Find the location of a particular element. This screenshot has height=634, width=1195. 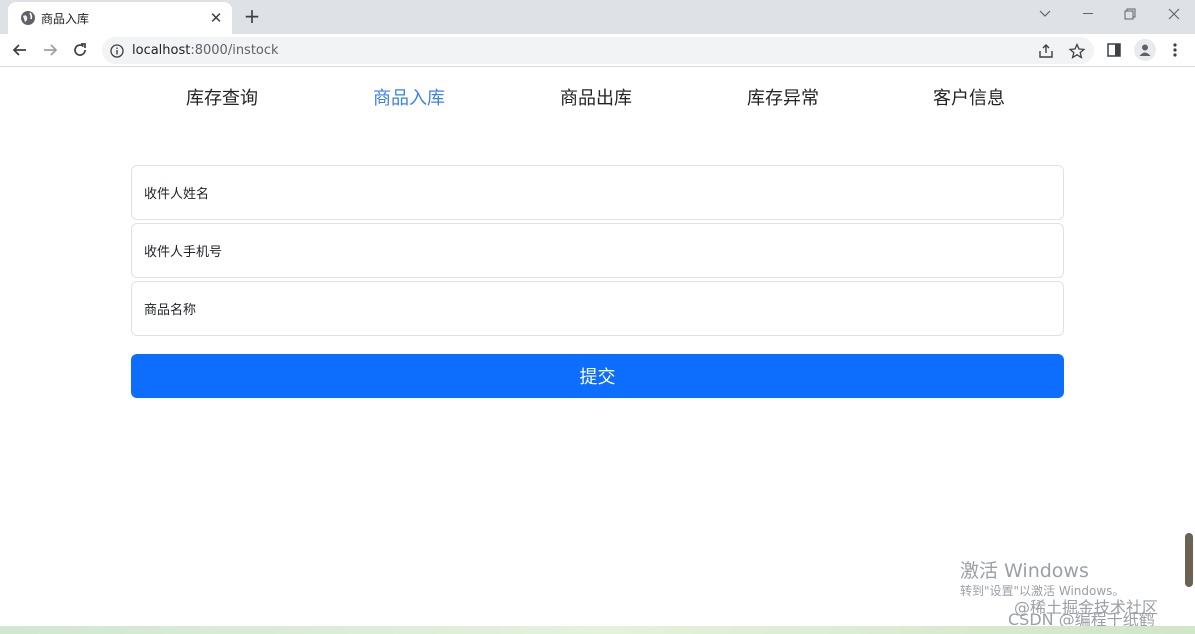

minimize-icon is located at coordinates (1088, 14).